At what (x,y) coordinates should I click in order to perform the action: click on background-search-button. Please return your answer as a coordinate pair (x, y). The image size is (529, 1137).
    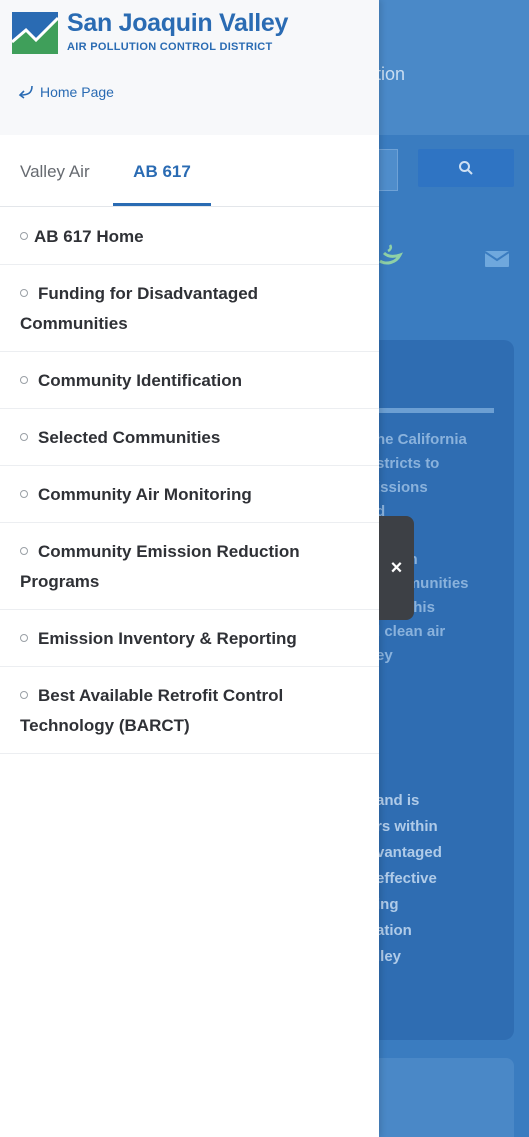
    Looking at the image, I should click on (466, 168).